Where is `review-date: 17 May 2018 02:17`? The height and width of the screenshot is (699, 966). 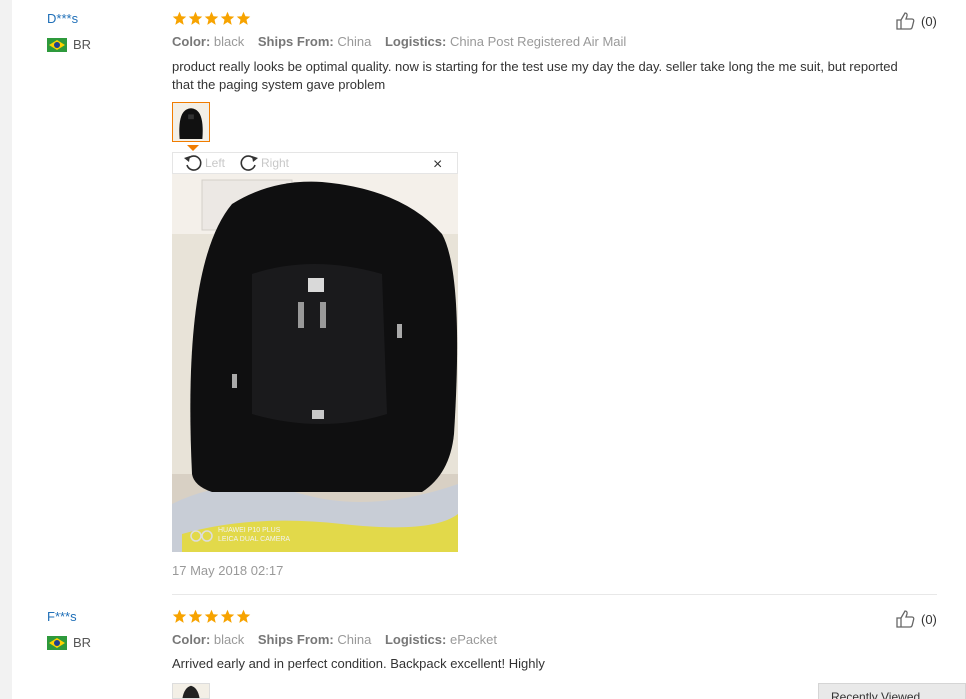
review-date: 17 May 2018 02:17 is located at coordinates (228, 570).